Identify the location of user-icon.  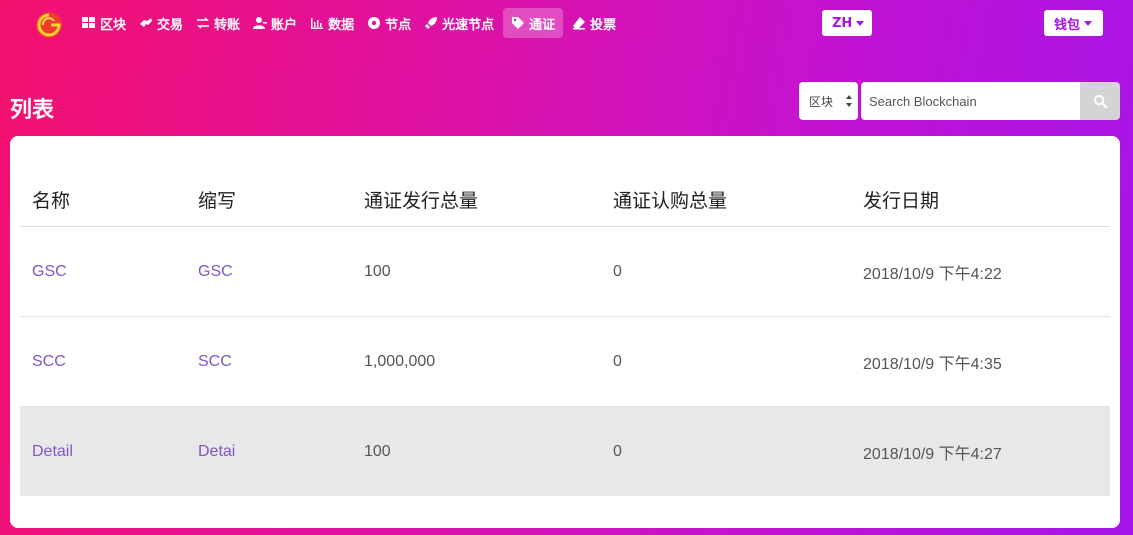
(260, 23).